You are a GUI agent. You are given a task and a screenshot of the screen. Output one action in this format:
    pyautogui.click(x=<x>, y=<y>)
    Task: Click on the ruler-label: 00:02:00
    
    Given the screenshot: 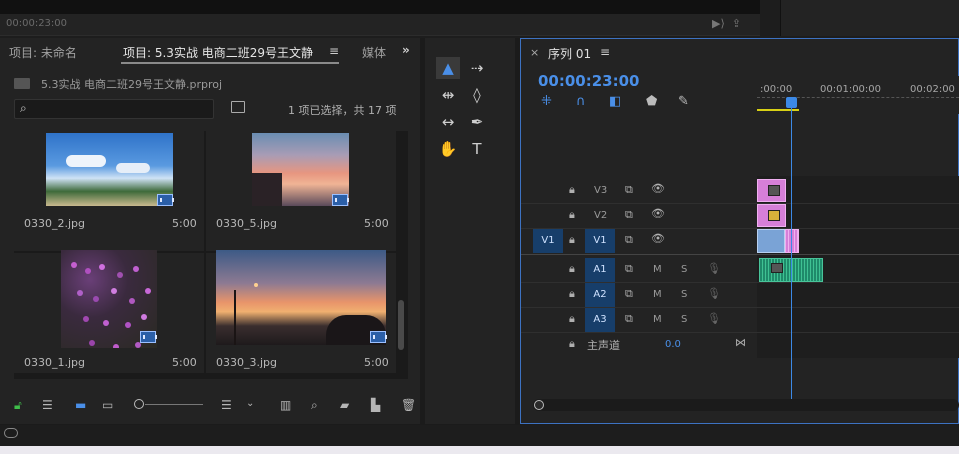 What is the action you would take?
    pyautogui.click(x=932, y=89)
    